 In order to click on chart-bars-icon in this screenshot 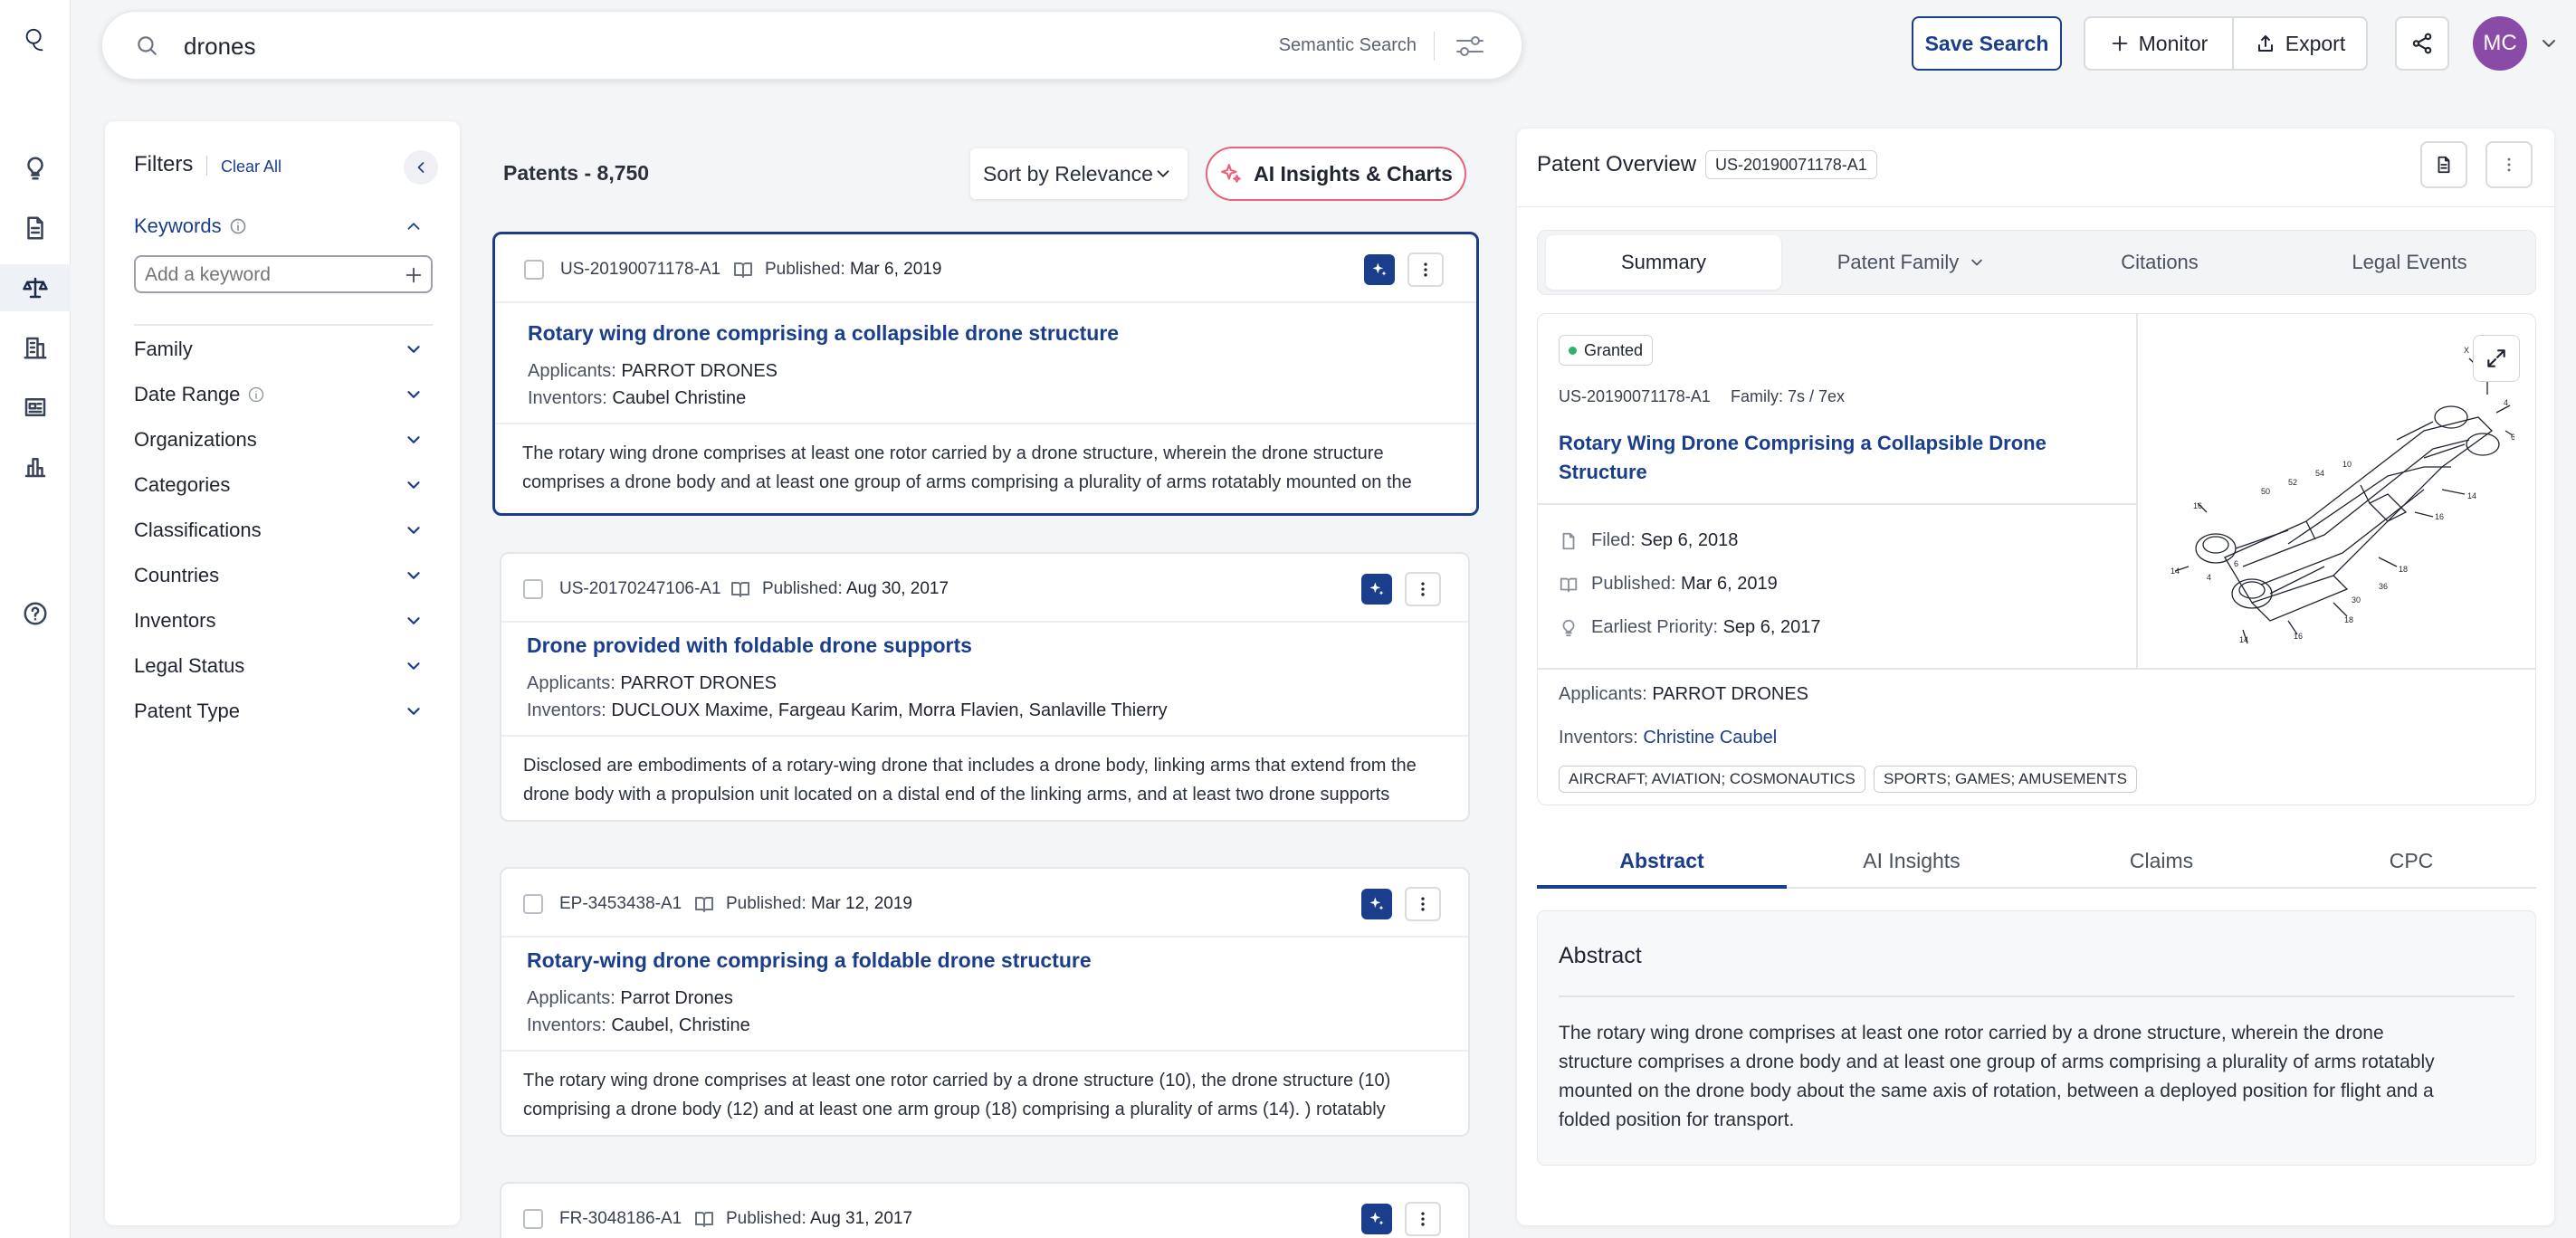, I will do `click(35, 466)`.